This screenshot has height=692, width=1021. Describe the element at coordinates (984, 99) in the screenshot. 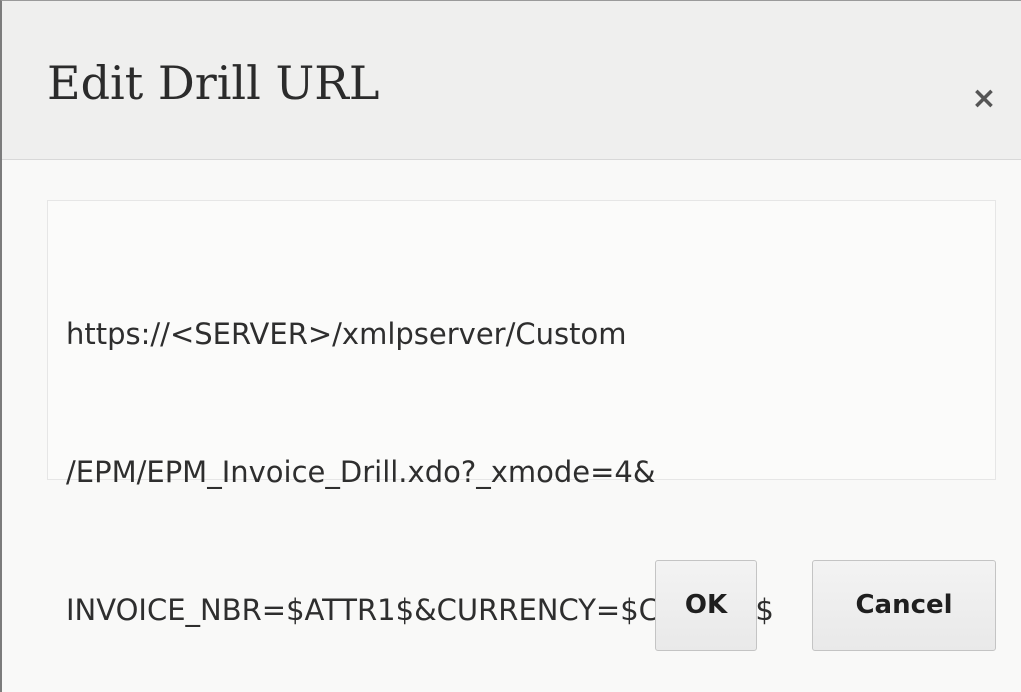

I see `close-icon: ×` at that location.